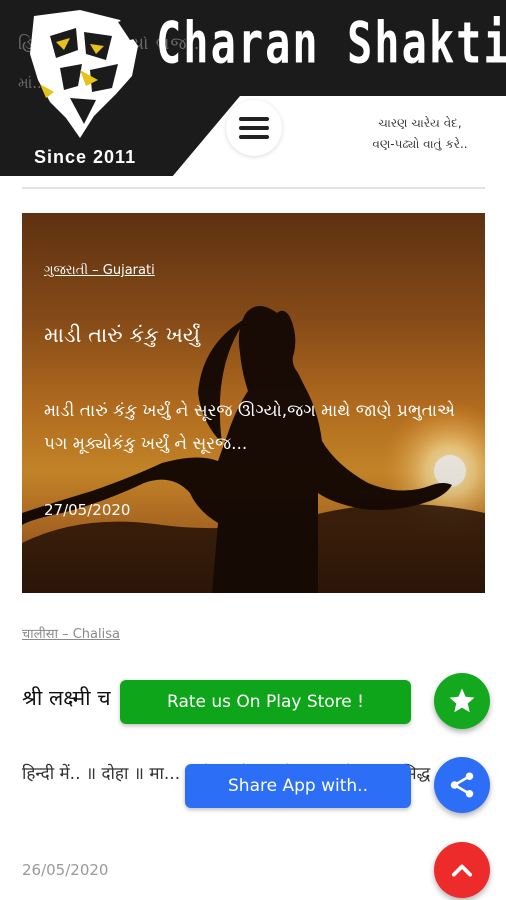 This screenshot has height=900, width=506. Describe the element at coordinates (122, 335) in the screenshot. I see `post-title: માડી તારું કંકુ ખર્યું` at that location.